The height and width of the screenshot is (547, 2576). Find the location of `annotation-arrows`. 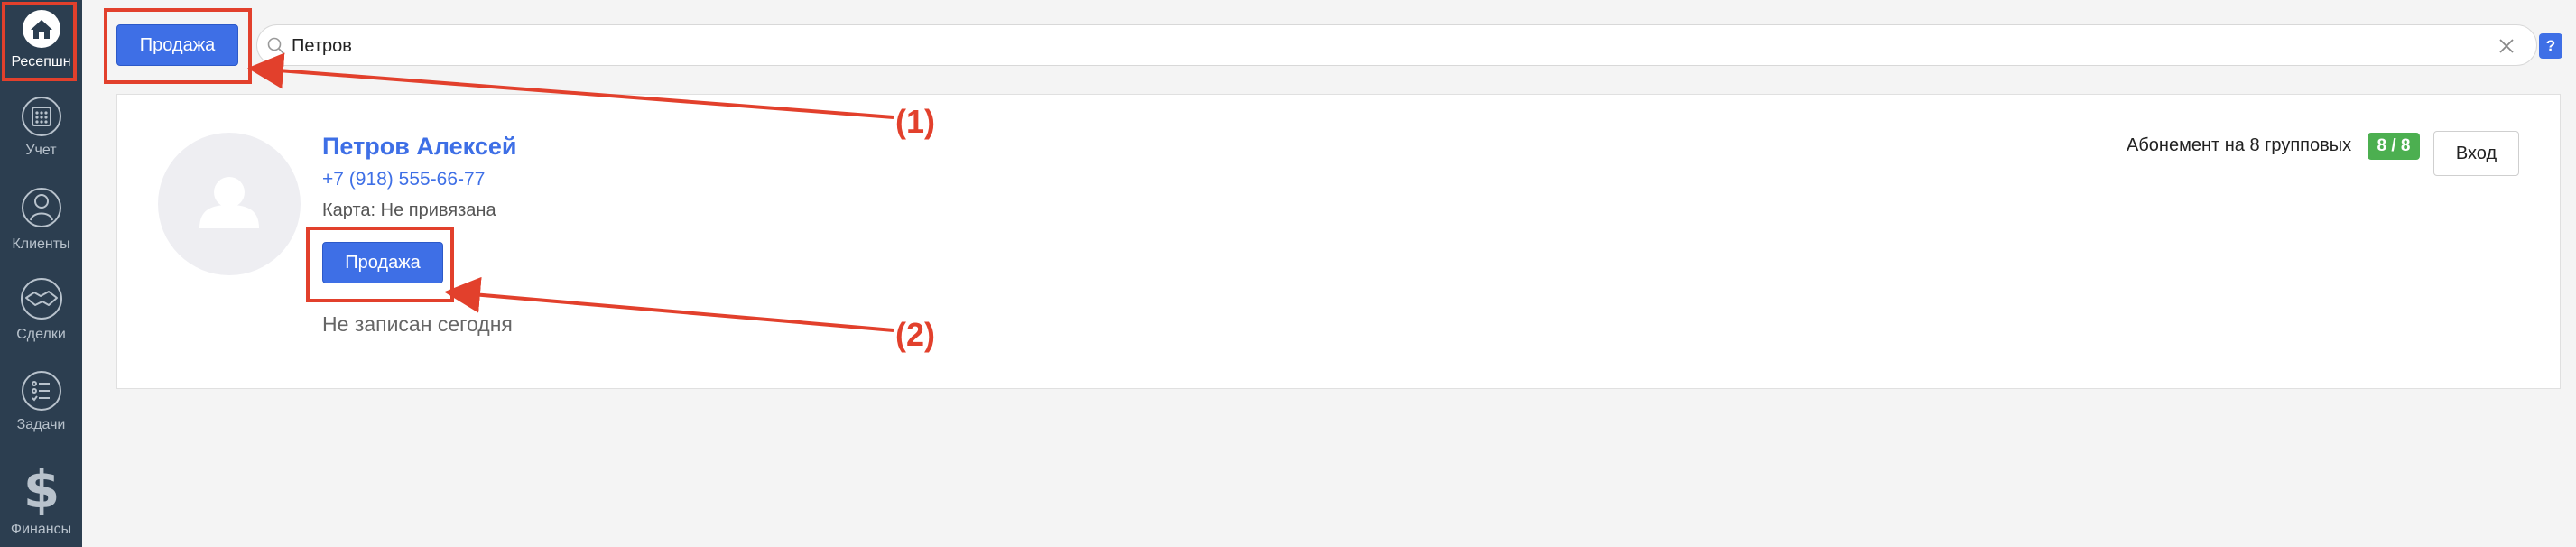

annotation-arrows is located at coordinates (570, 192).